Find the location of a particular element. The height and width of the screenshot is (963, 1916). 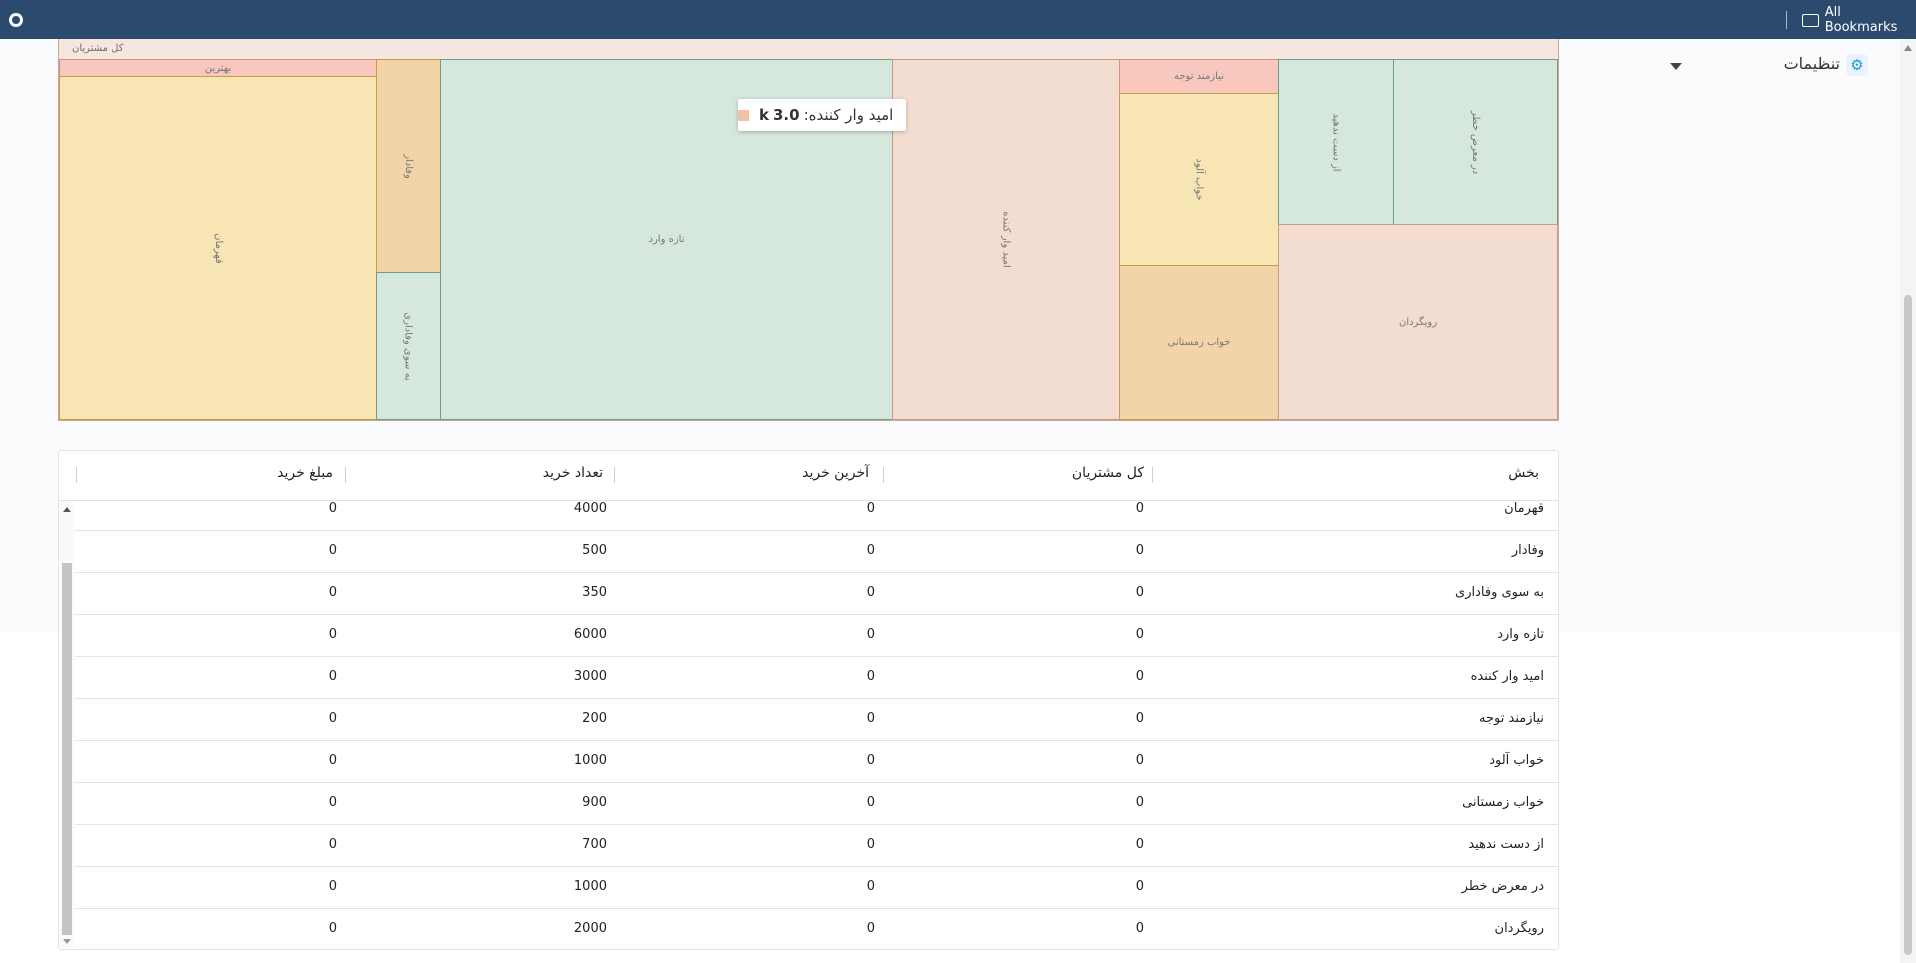

cell-segment: امید وار کننده is located at coordinates (1507, 676).